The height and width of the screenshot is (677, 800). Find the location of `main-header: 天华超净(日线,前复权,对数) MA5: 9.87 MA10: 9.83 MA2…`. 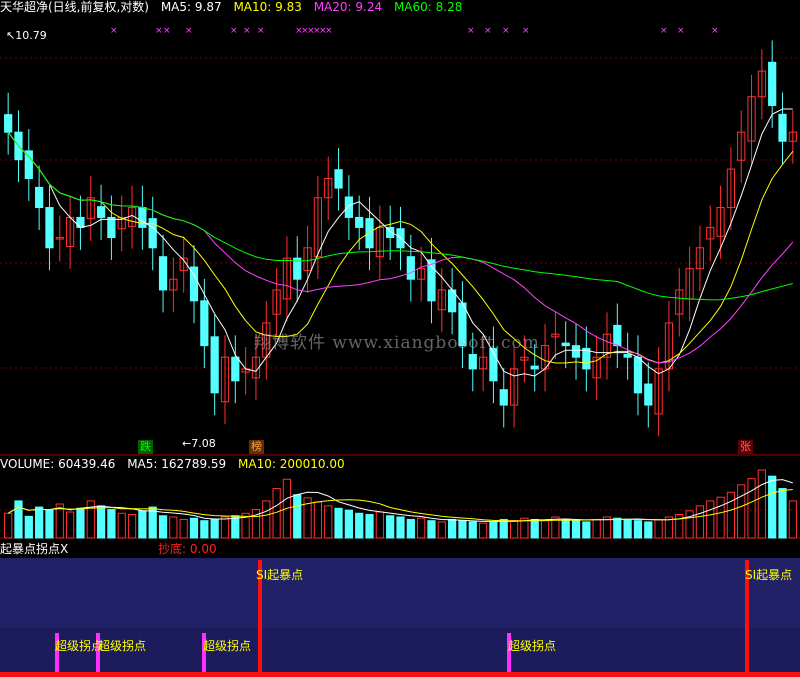

main-header: 天华超净(日线,前复权,对数) MA5: 9.87 MA10: 9.83 MA2… is located at coordinates (235, 7).